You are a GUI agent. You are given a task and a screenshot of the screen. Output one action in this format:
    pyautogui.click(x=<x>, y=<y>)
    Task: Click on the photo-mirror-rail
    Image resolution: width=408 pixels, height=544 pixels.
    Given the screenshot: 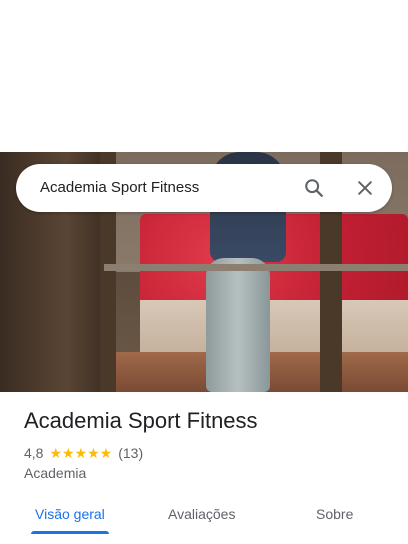 What is the action you would take?
    pyautogui.click(x=256, y=267)
    